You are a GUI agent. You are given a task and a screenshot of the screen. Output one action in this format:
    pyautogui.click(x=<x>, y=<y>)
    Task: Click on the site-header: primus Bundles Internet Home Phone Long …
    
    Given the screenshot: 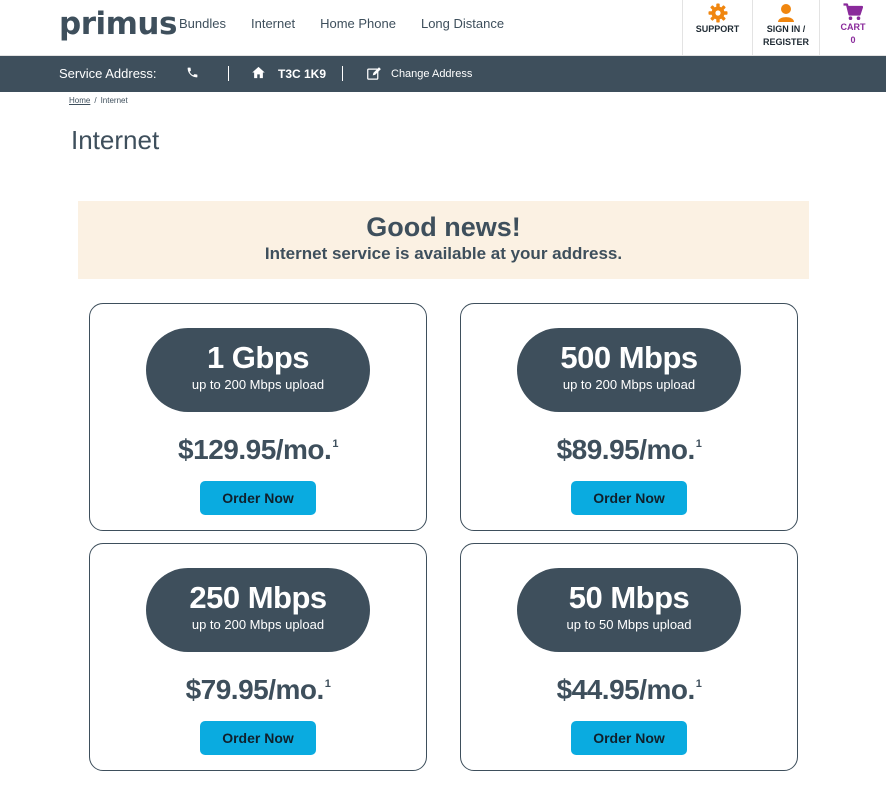 What is the action you would take?
    pyautogui.click(x=443, y=28)
    